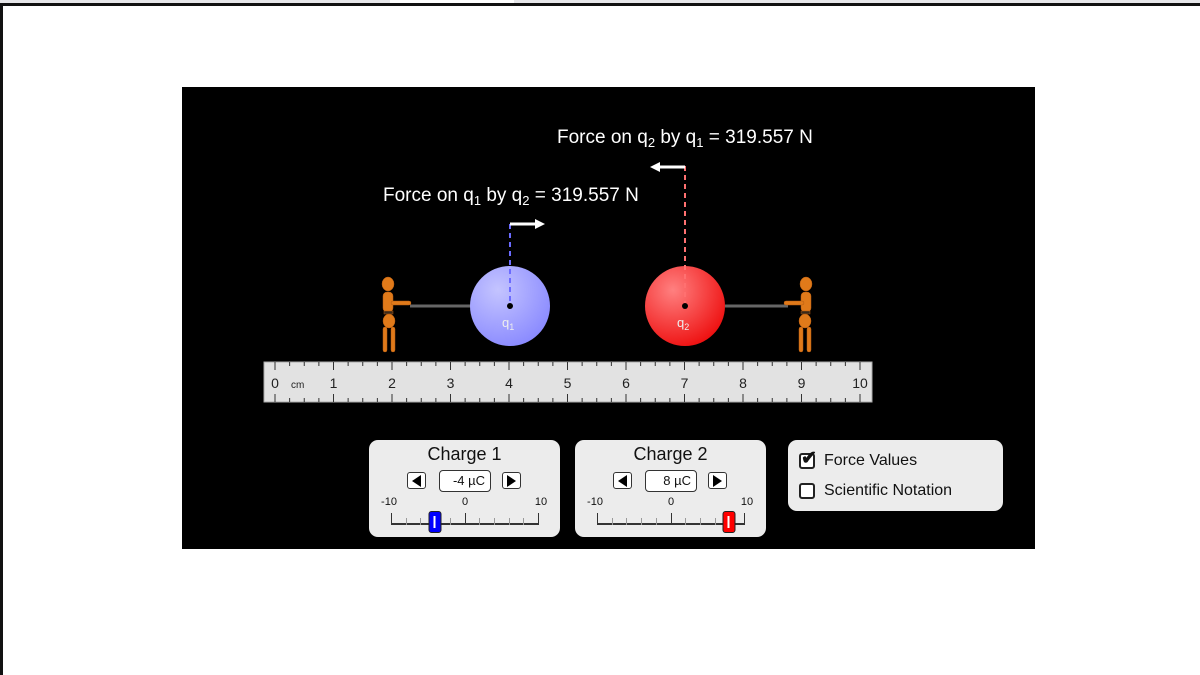 This screenshot has height=675, width=1200. I want to click on ruler-label: 8, so click(743, 383).